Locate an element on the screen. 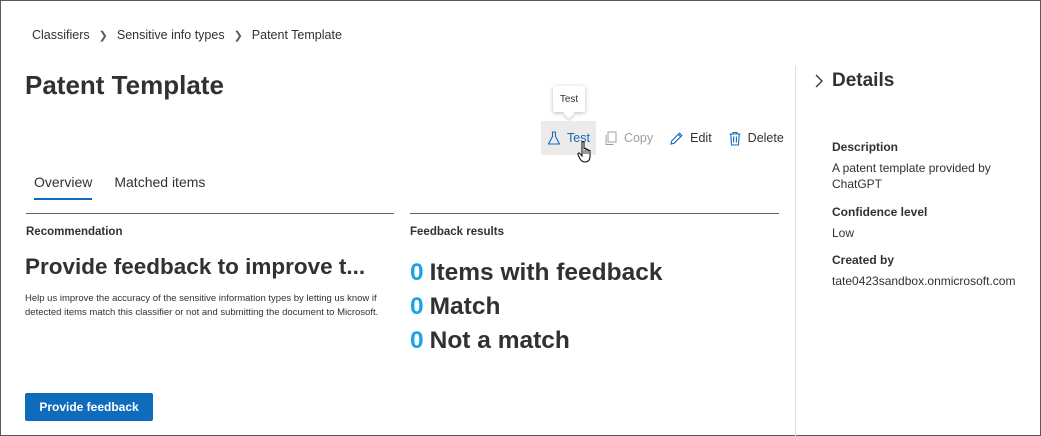 This screenshot has height=436, width=1041. tab-bar: Overview Matched items is located at coordinates (122, 186).